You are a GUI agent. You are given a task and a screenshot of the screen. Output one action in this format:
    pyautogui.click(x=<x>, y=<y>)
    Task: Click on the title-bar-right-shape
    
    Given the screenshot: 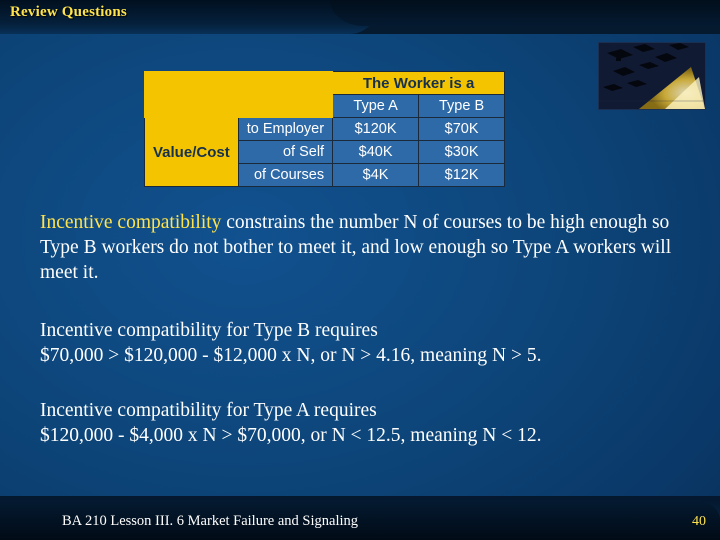 What is the action you would take?
    pyautogui.click(x=525, y=13)
    